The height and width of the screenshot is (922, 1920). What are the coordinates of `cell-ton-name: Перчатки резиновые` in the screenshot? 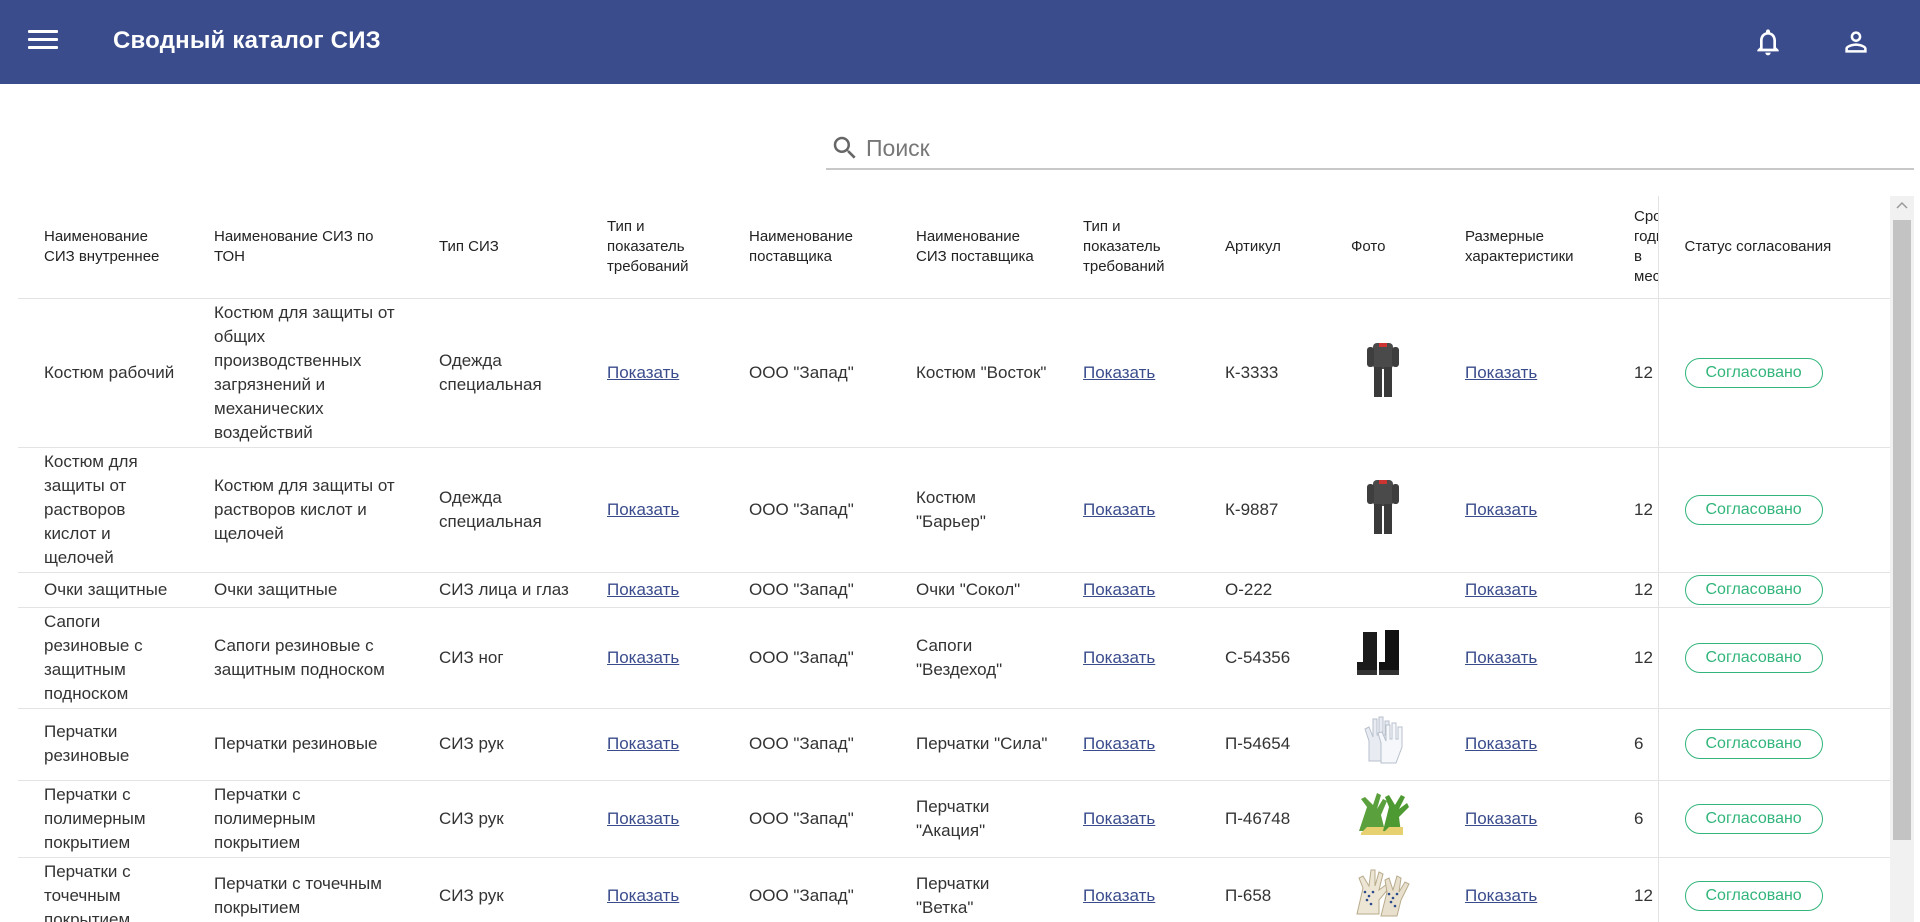 It's located at (300, 744).